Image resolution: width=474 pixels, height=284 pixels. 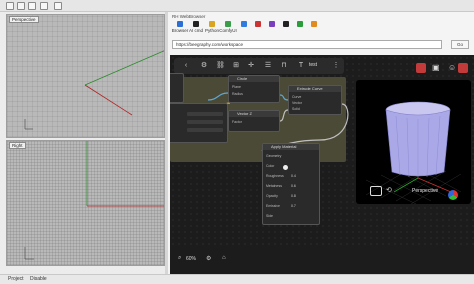 What do you see at coordinates (296, 109) in the screenshot?
I see `port-label: Solid` at bounding box center [296, 109].